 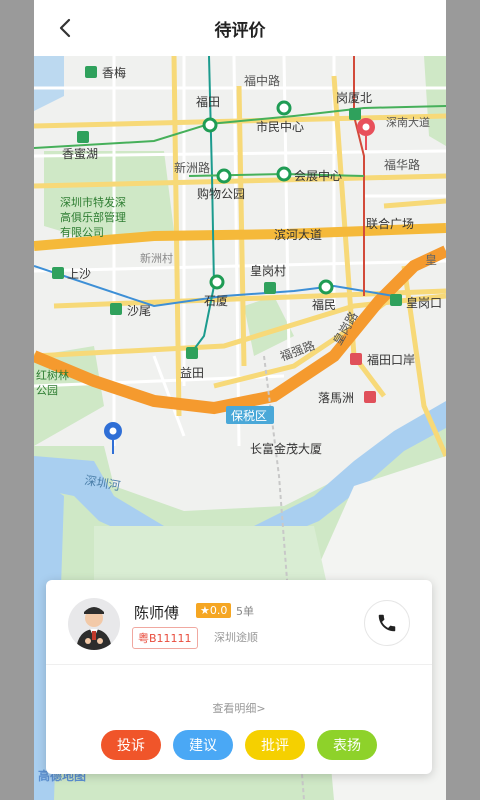 I want to click on phone-icon, so click(x=387, y=623).